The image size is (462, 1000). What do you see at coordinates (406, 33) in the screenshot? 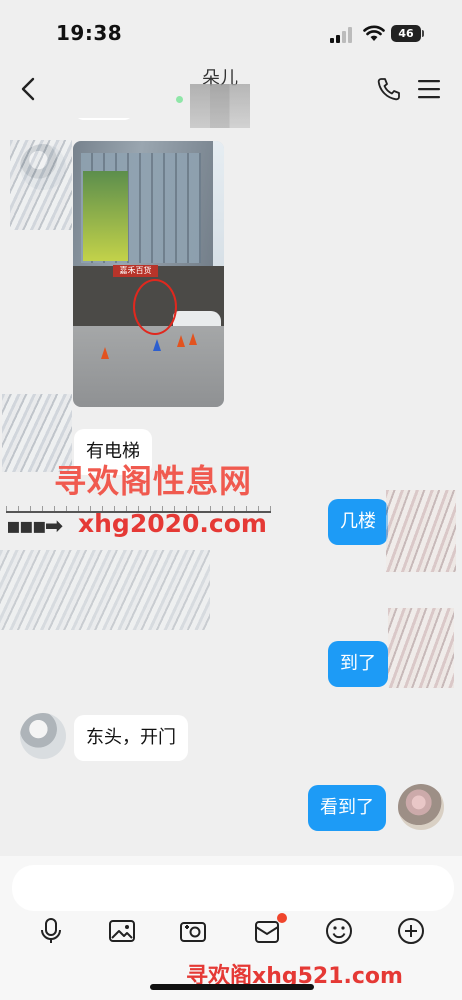
I see `battery-indicator: 46` at bounding box center [406, 33].